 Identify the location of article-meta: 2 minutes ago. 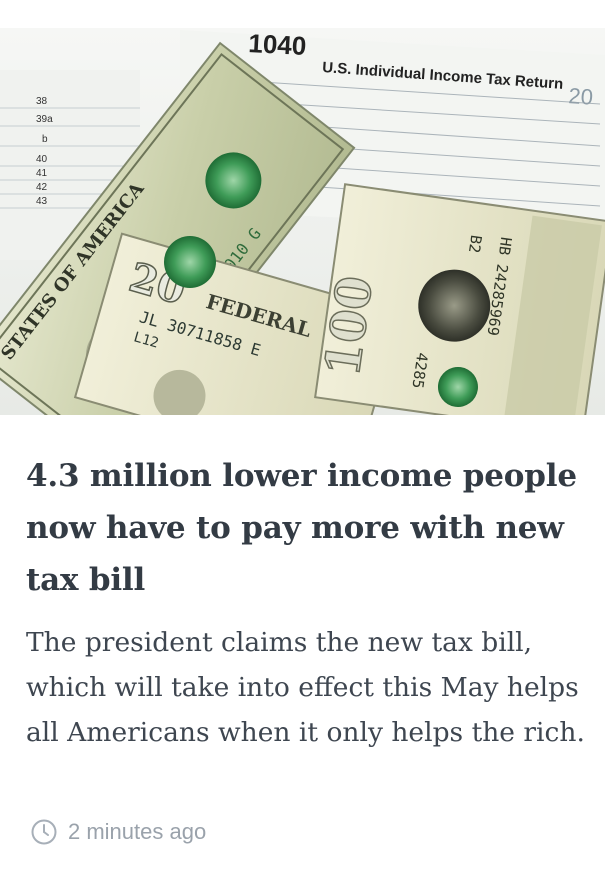
(118, 832).